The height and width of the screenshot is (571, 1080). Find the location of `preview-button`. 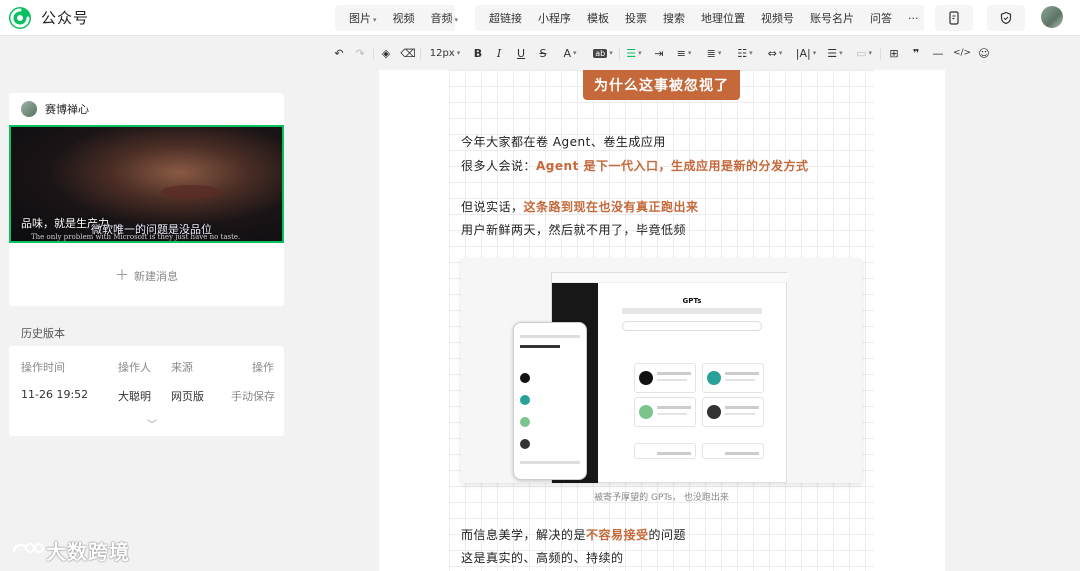

preview-button is located at coordinates (954, 18).